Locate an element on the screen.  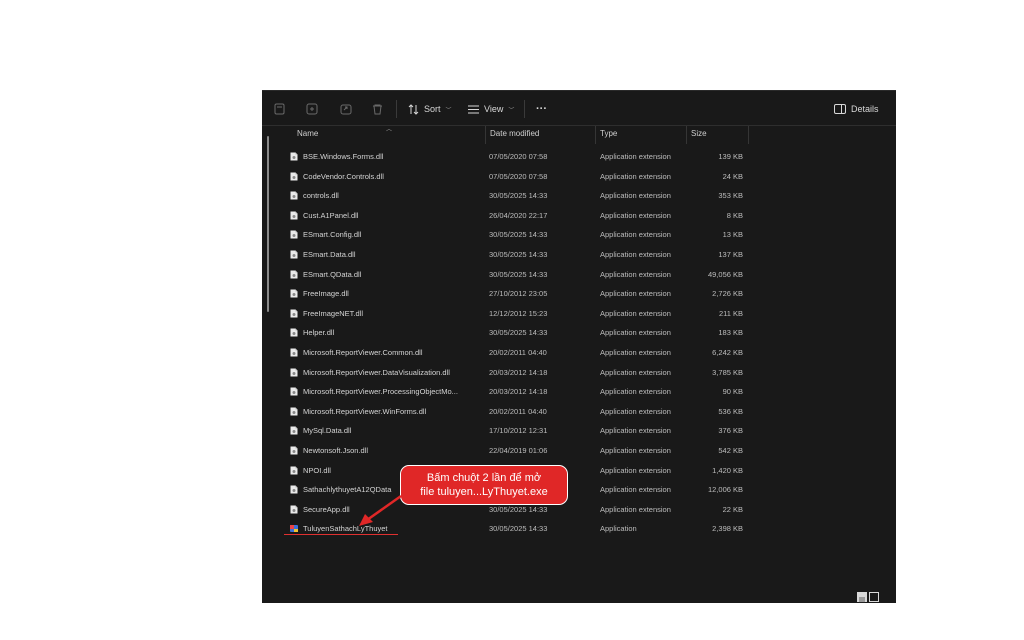
file-size: 2,726 KB is located at coordinates (727, 294).